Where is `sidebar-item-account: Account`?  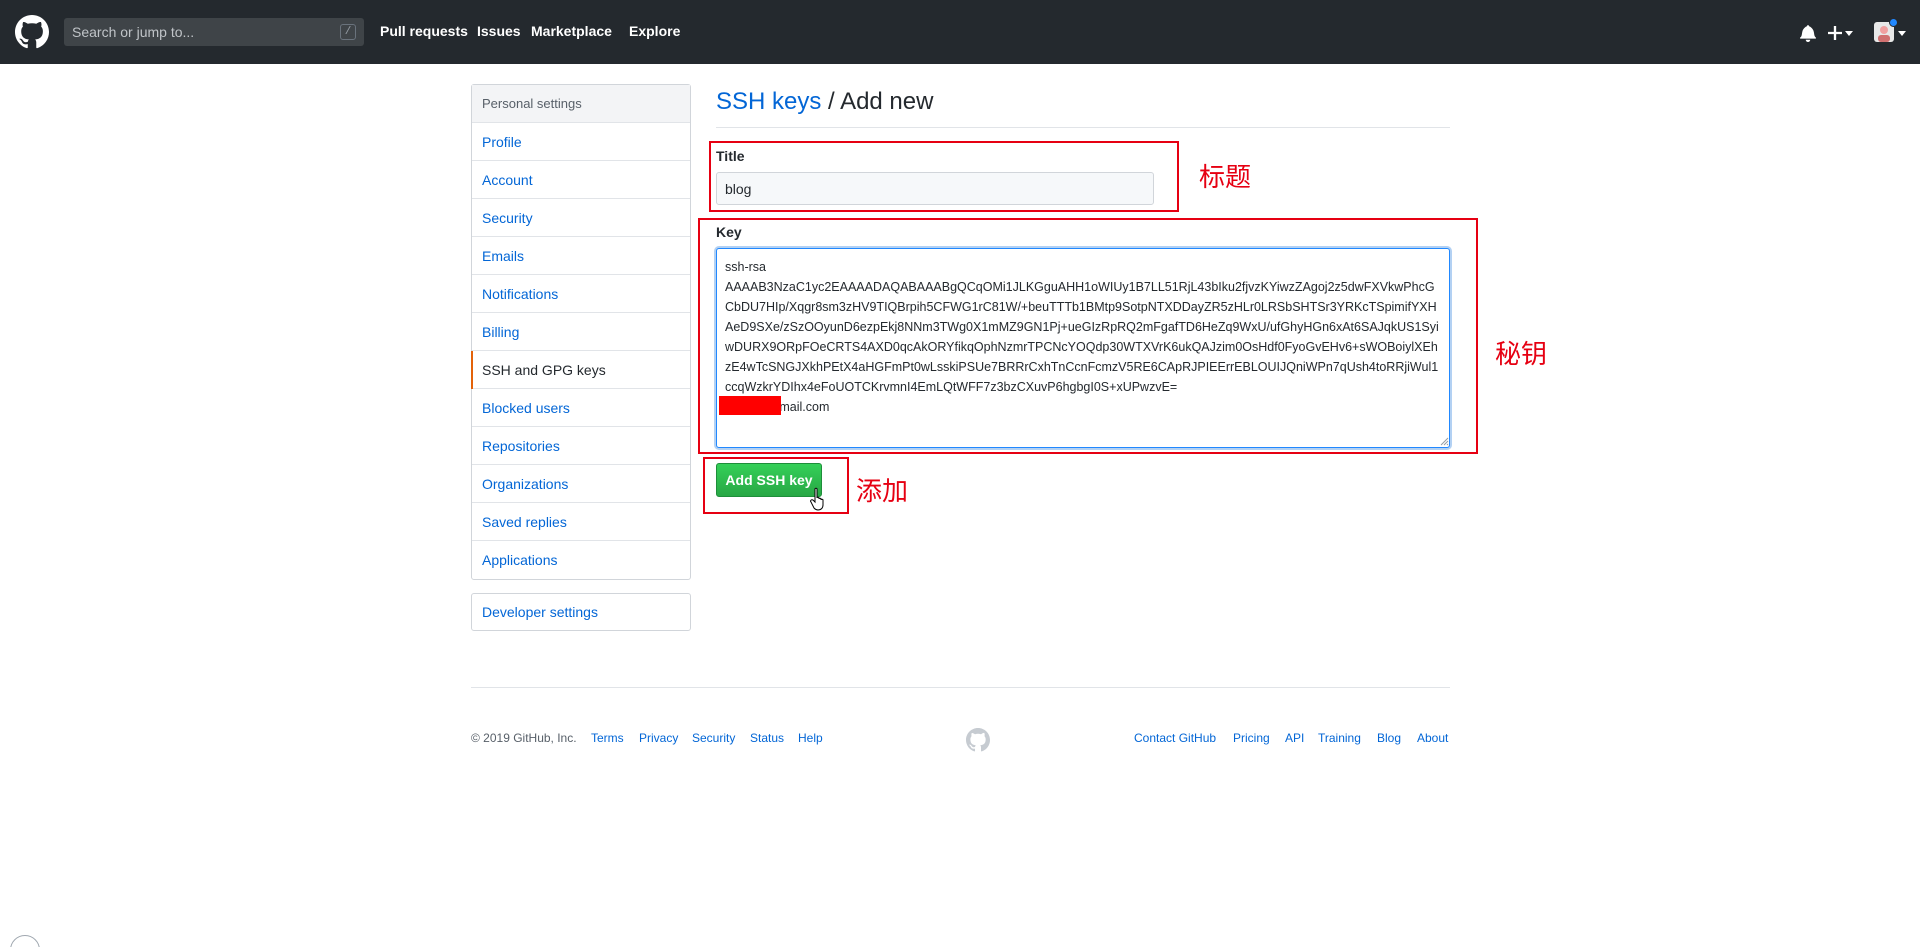
sidebar-item-account: Account is located at coordinates (581, 180).